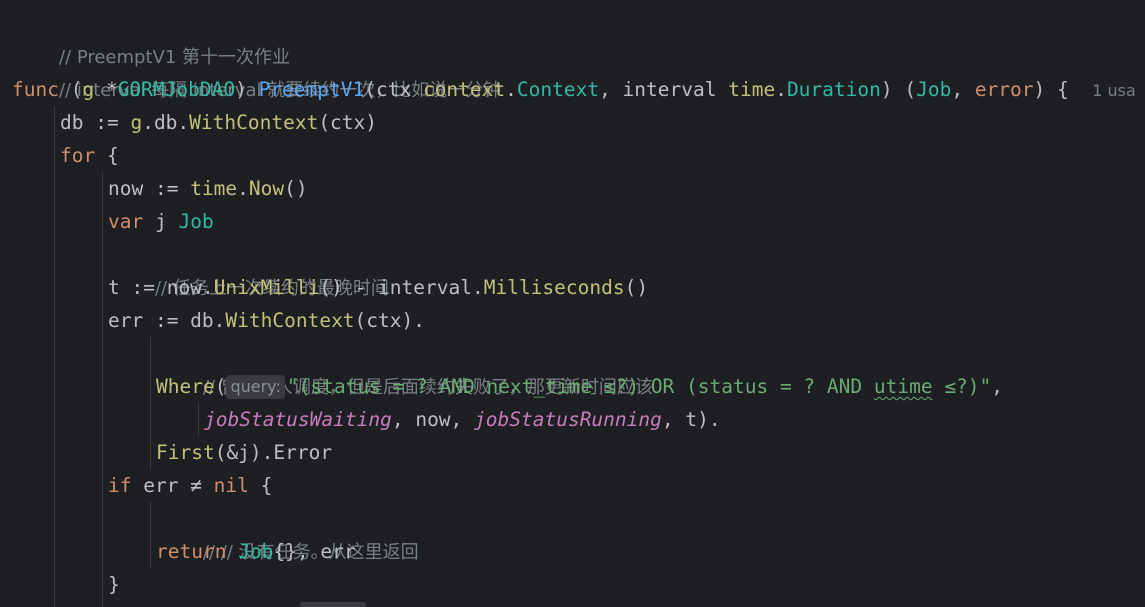  I want to click on keyword-nil: nil, so click(231, 485).